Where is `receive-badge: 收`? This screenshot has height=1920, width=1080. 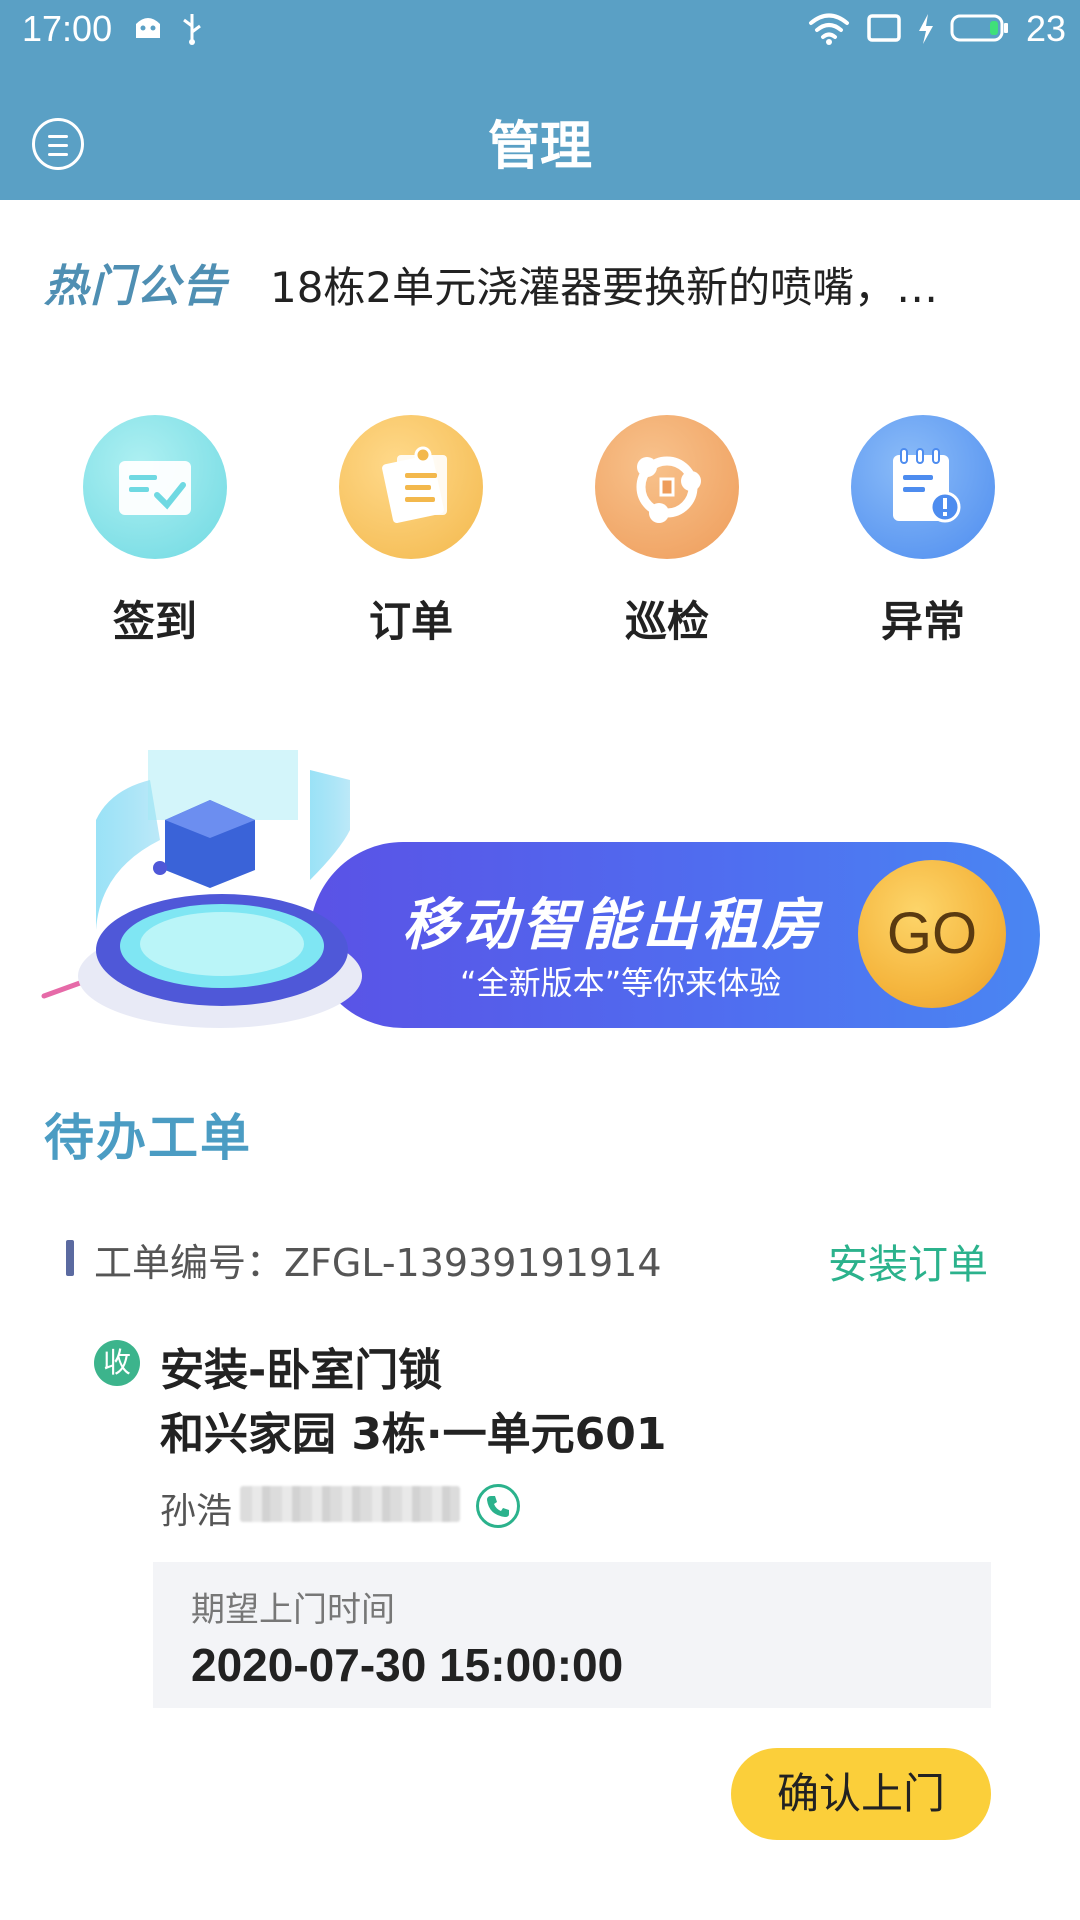
receive-badge: 收 is located at coordinates (117, 1363).